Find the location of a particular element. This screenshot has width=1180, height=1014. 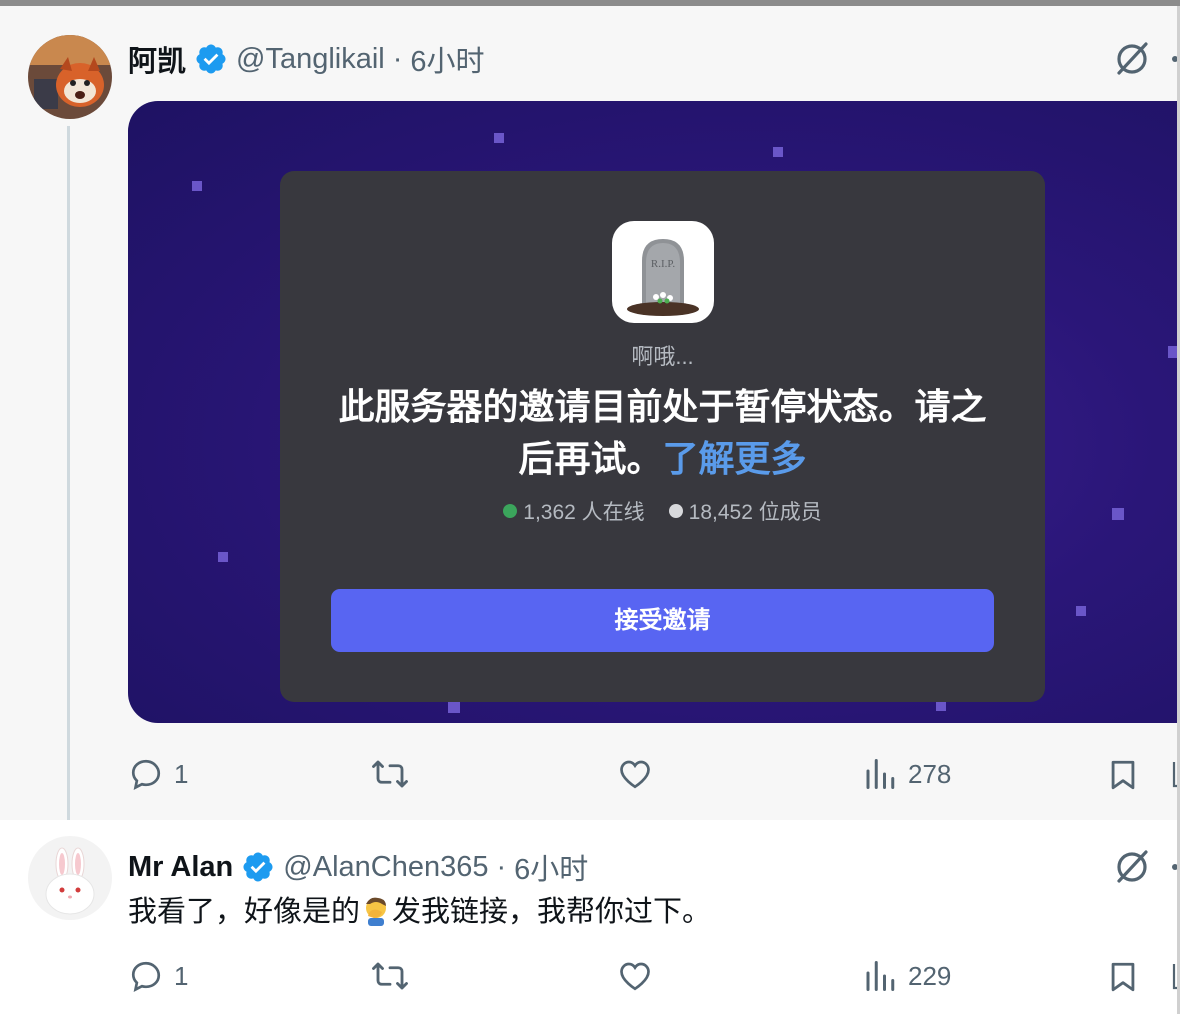

author-handle: @Tanglikail is located at coordinates (310, 59).